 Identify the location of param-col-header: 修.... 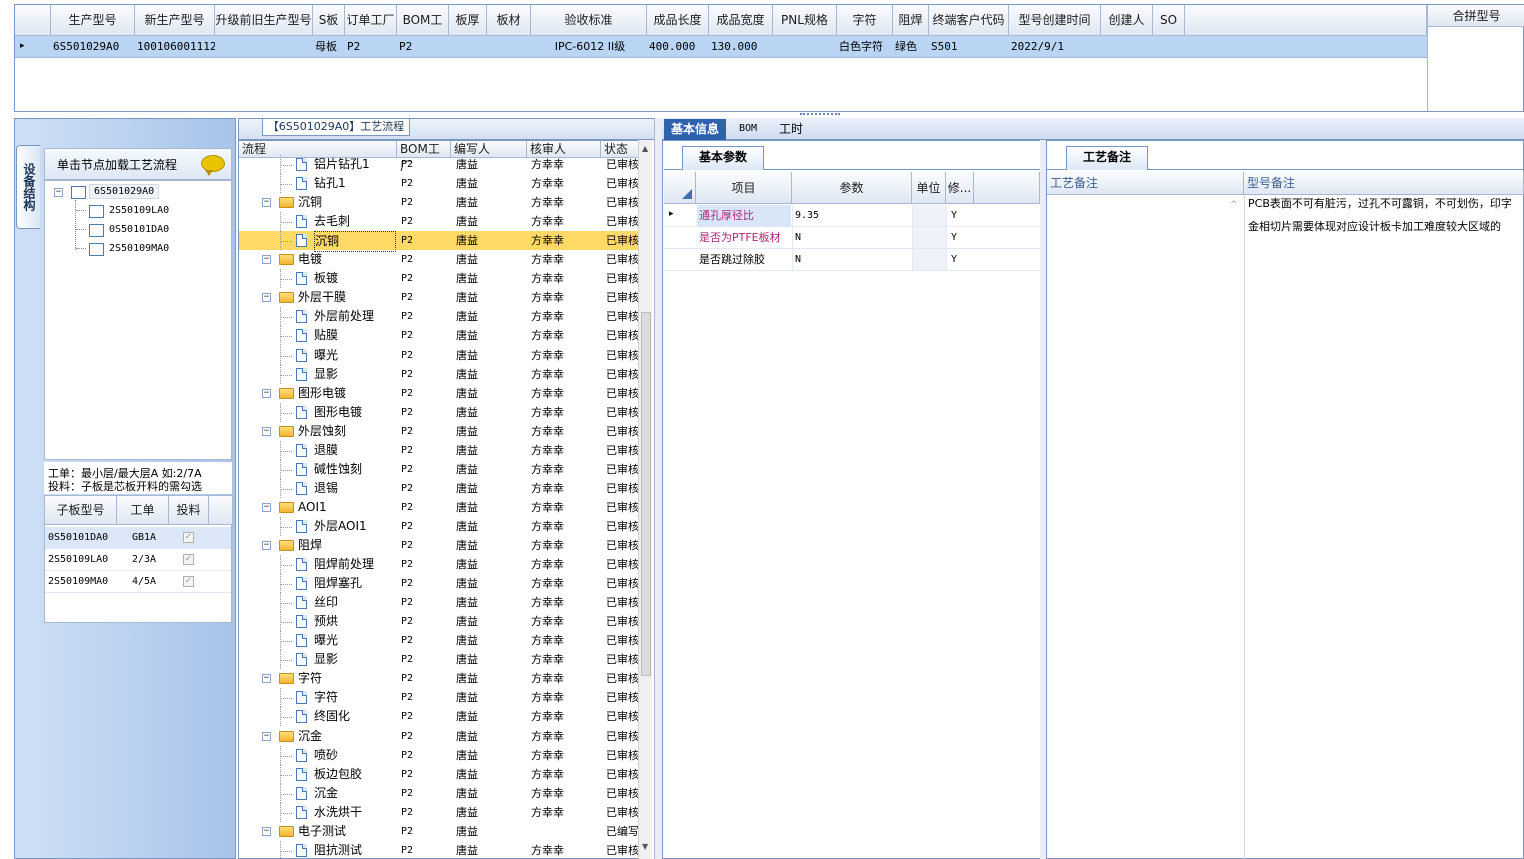
(960, 188).